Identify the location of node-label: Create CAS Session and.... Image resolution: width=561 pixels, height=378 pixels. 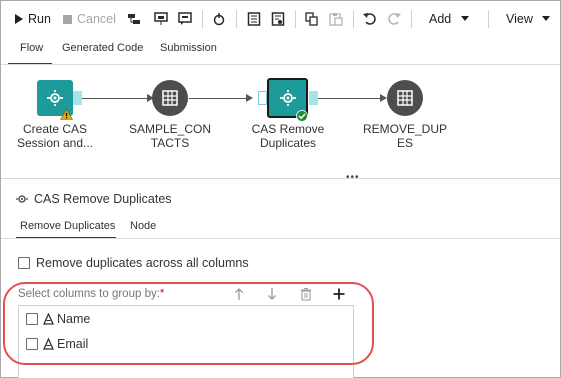
(55, 136).